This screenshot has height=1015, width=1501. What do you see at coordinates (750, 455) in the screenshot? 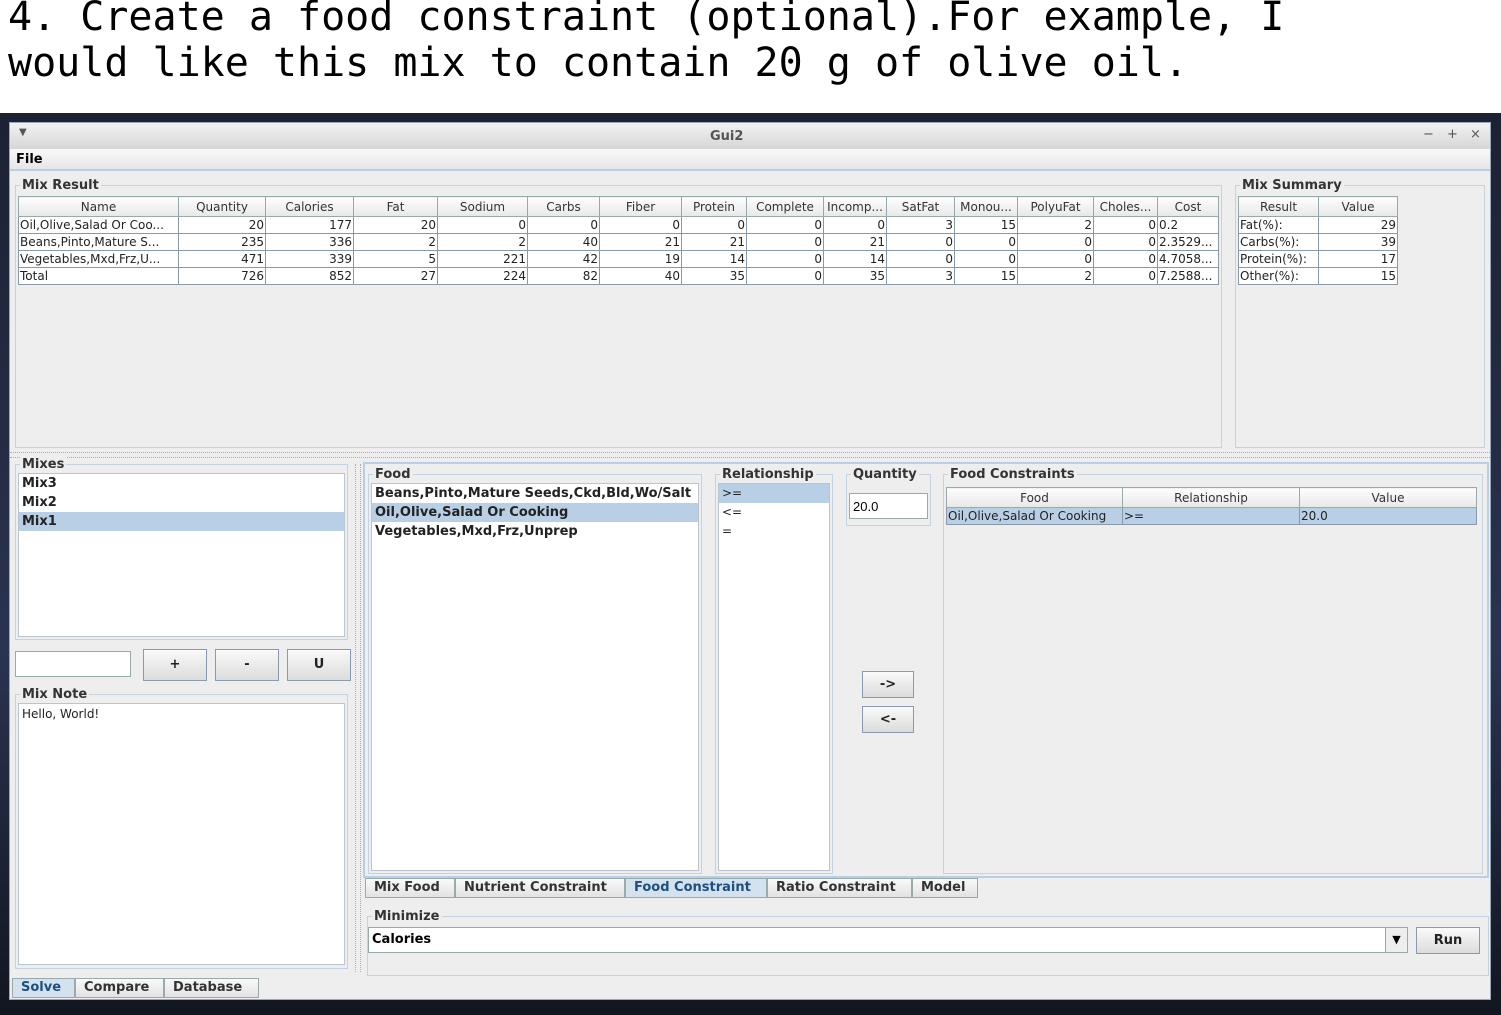
I see `split-divider` at bounding box center [750, 455].